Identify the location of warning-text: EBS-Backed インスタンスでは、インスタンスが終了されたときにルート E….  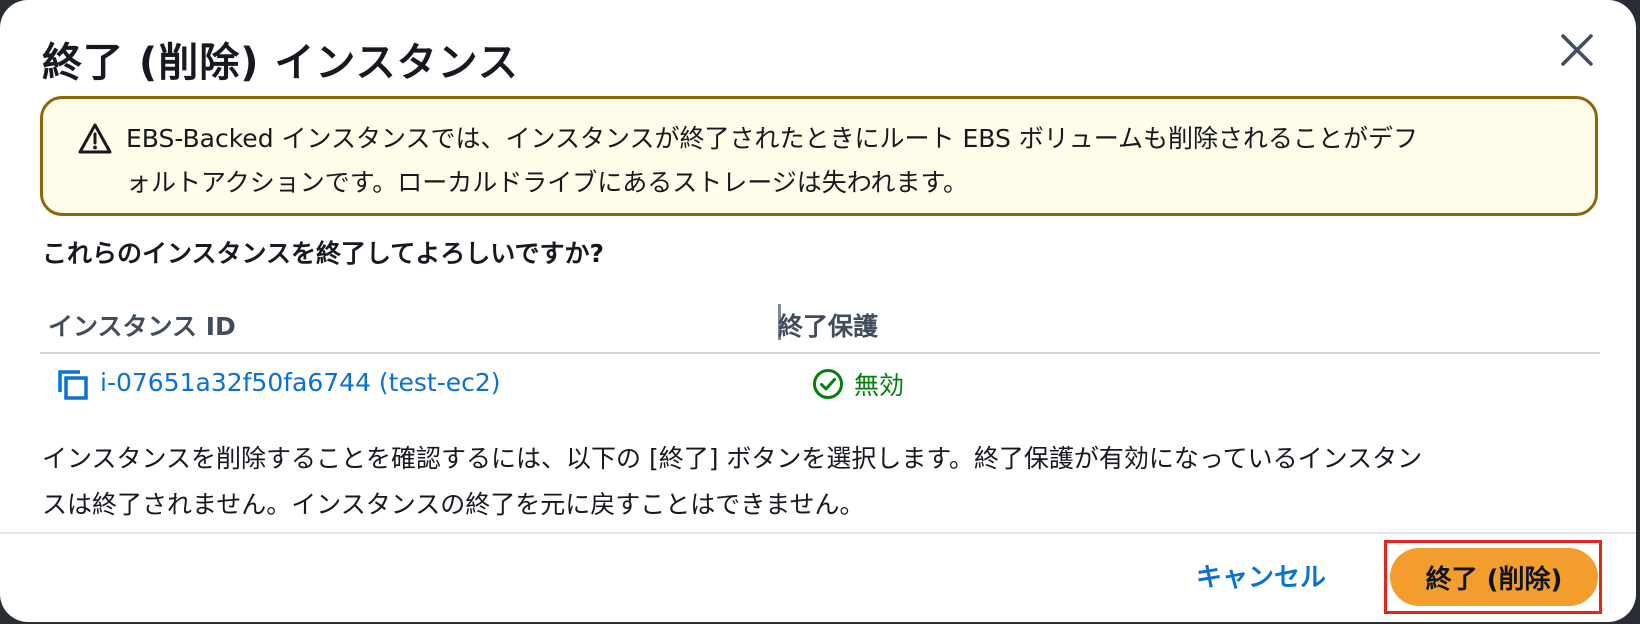
(846, 161).